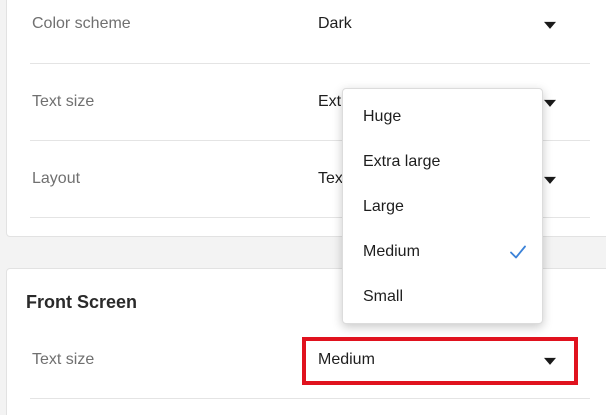 The height and width of the screenshot is (415, 606). Describe the element at coordinates (442, 296) in the screenshot. I see `option-small: Small` at that location.